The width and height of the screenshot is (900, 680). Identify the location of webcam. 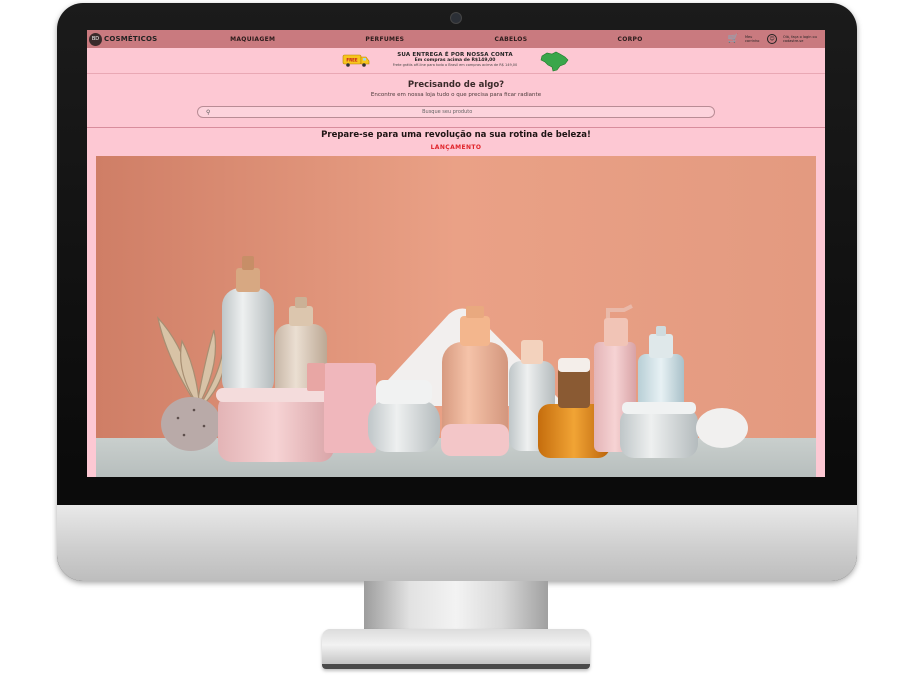
(456, 18).